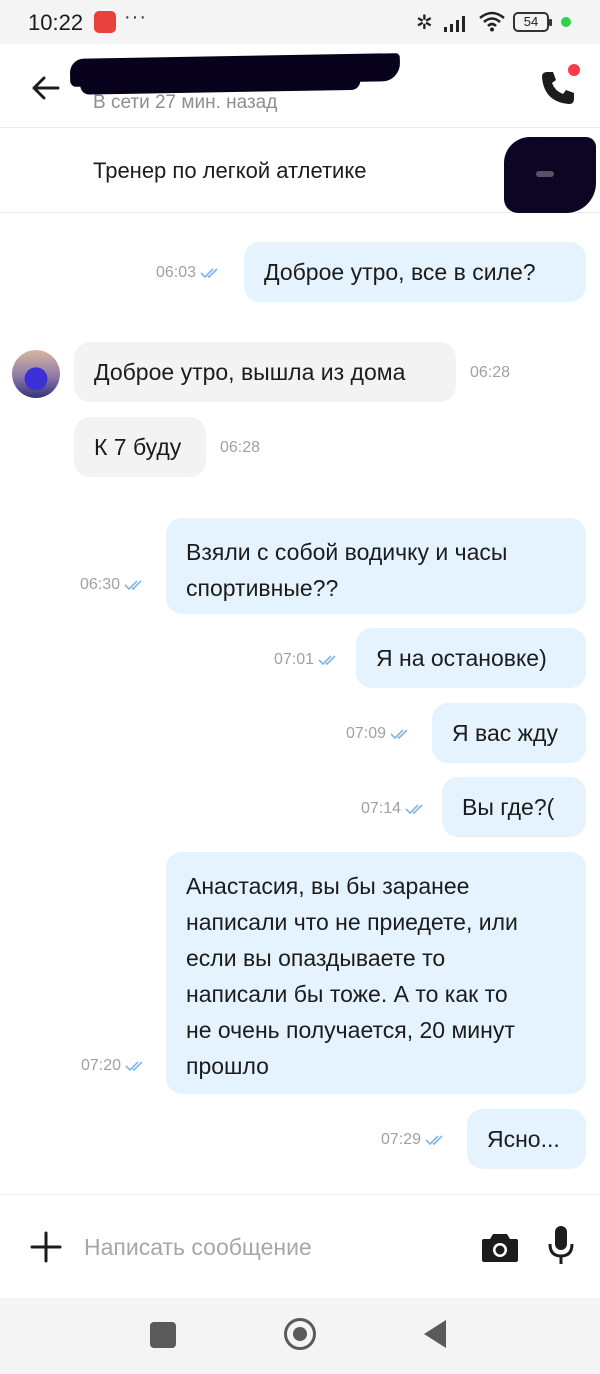 The image size is (600, 1374). I want to click on message-time: 06:30, so click(100, 584).